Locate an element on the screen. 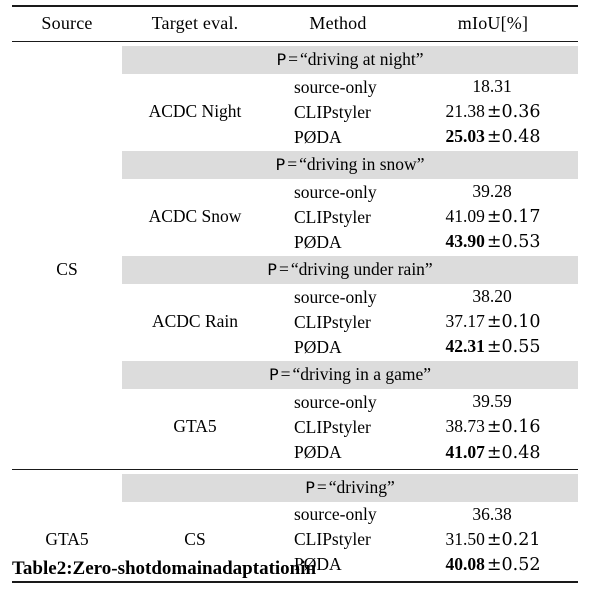 The image size is (598, 596). target-label: ACDC Snow is located at coordinates (195, 216).